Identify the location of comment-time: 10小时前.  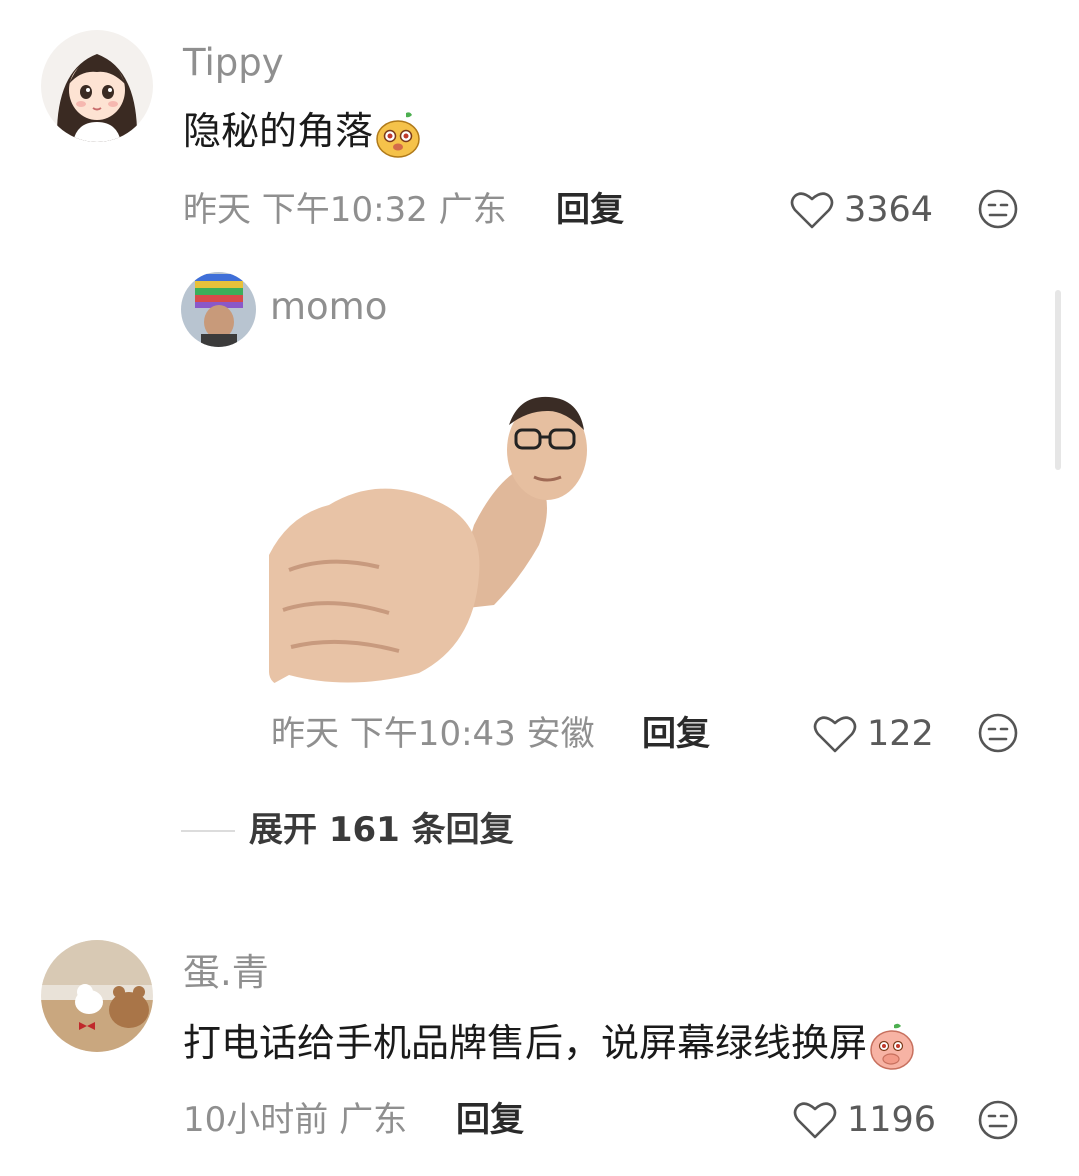
(256, 1120).